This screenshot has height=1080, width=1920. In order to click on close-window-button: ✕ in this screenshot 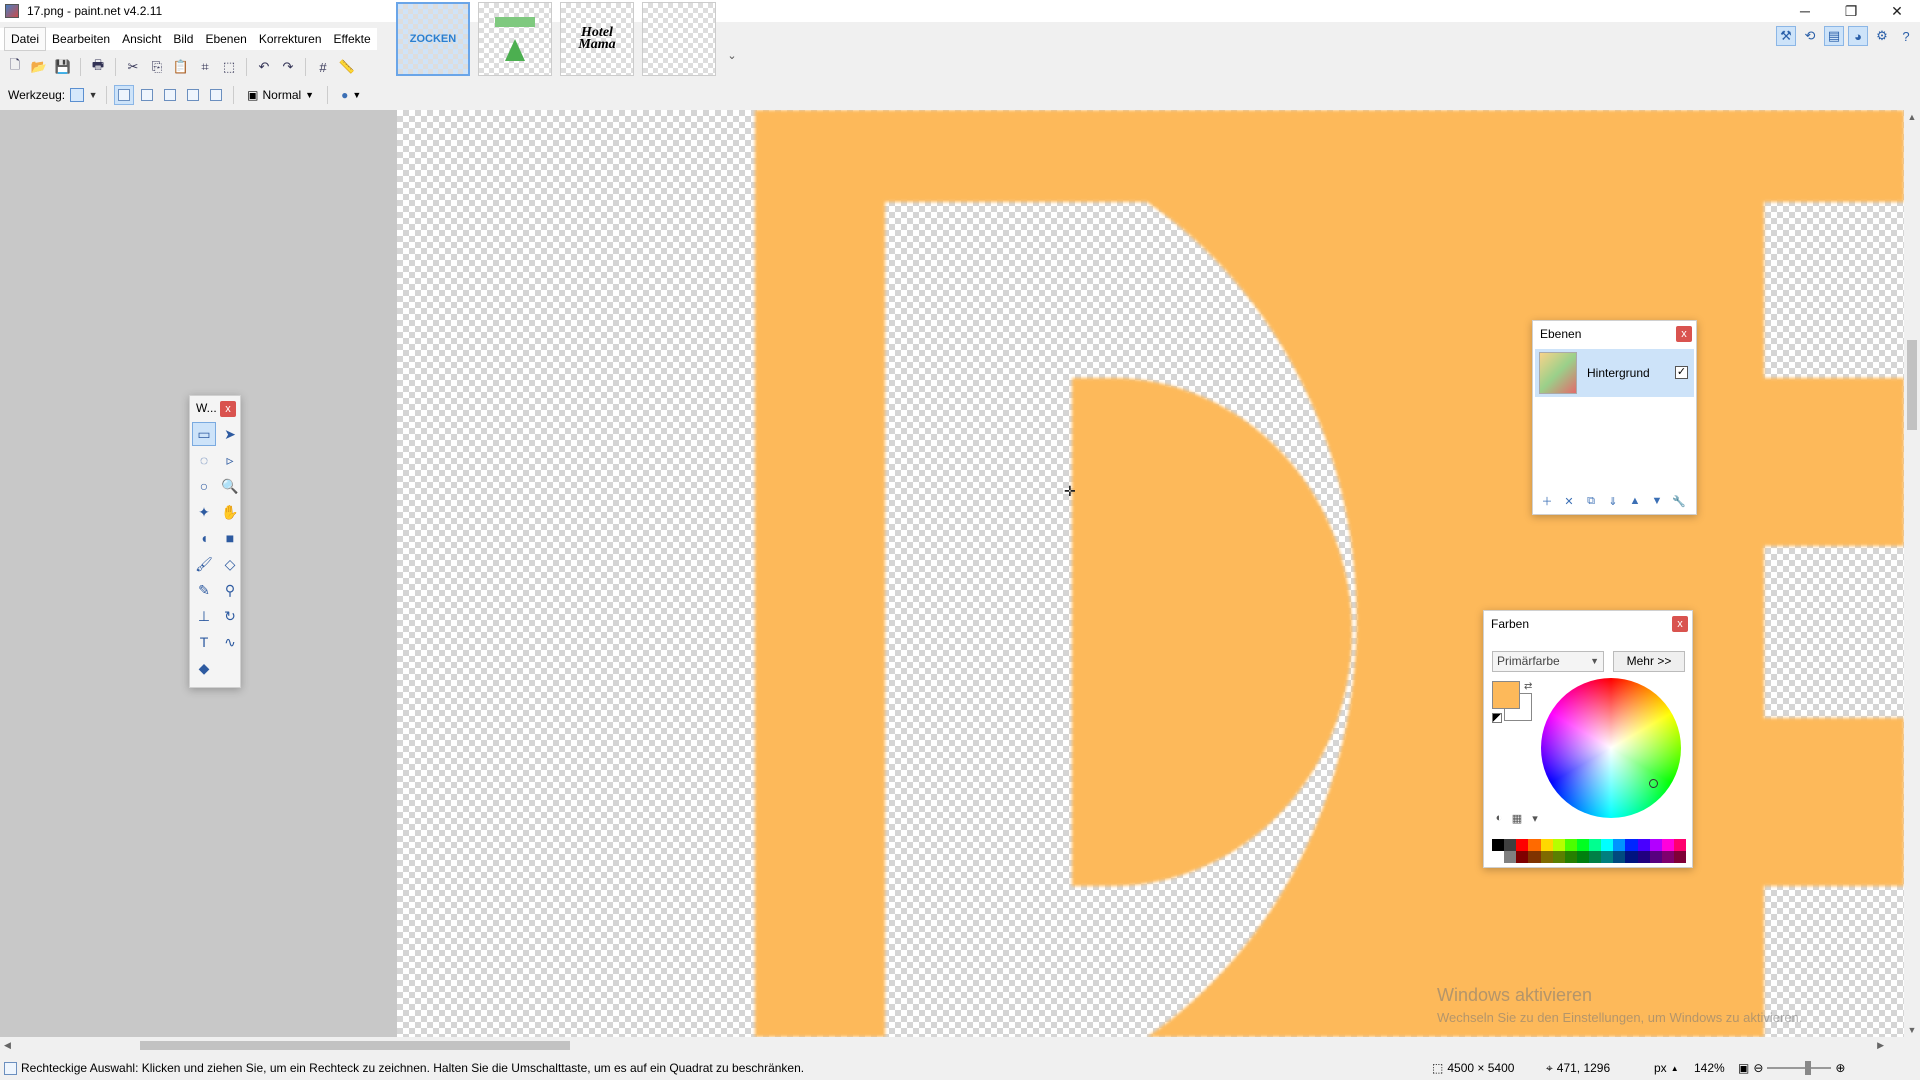, I will do `click(1897, 11)`.